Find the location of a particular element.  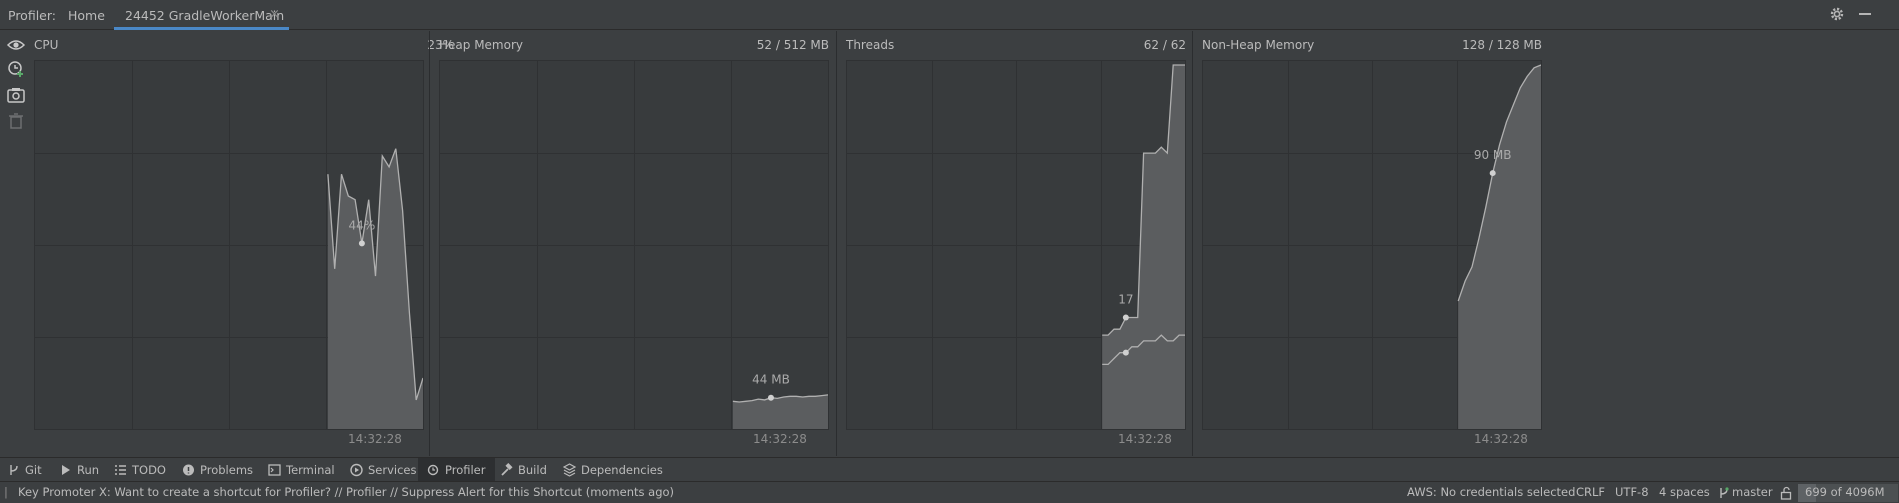

toolwindow-label: Problems is located at coordinates (227, 470).